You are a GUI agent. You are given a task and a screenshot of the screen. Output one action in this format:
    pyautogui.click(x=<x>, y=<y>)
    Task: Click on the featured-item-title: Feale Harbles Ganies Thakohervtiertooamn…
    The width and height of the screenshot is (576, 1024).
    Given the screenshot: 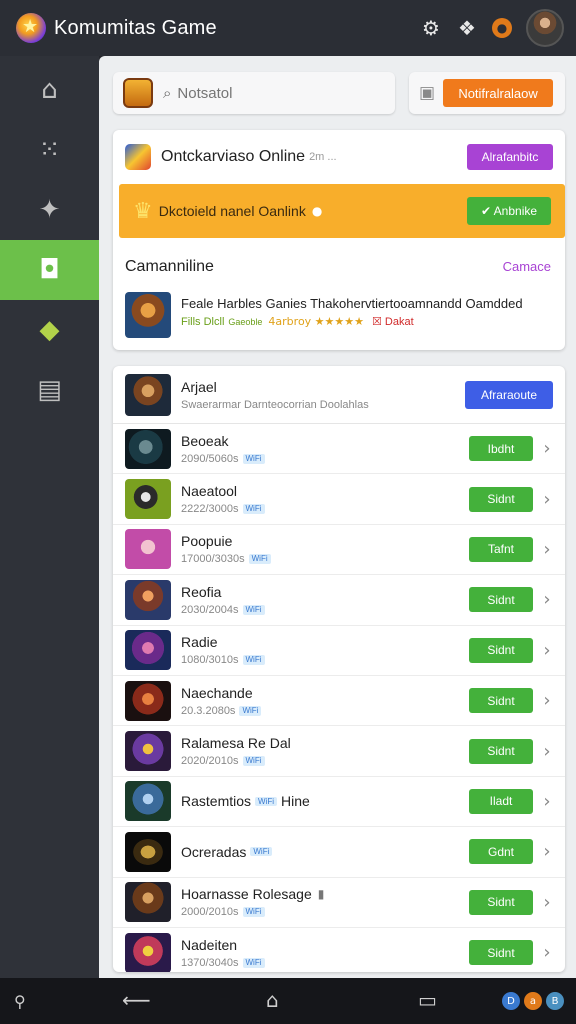 What is the action you would take?
    pyautogui.click(x=352, y=303)
    